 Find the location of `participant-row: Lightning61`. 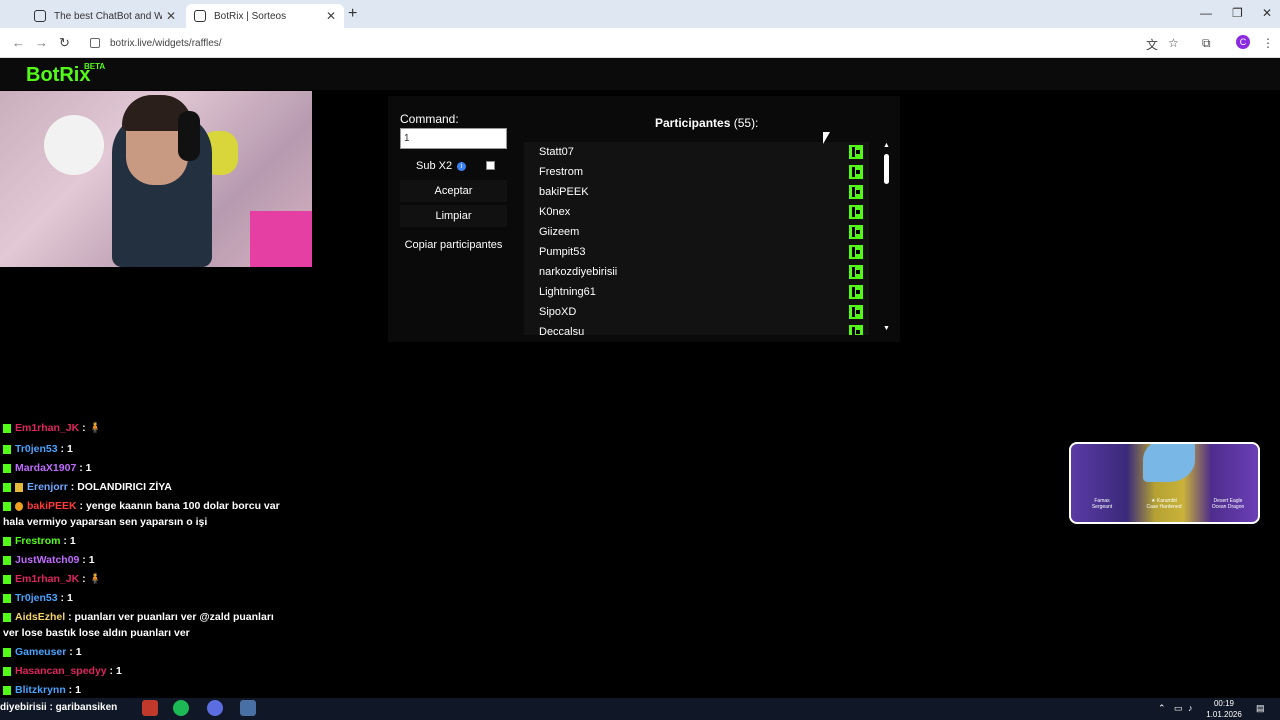

participant-row: Lightning61 is located at coordinates (696, 292).